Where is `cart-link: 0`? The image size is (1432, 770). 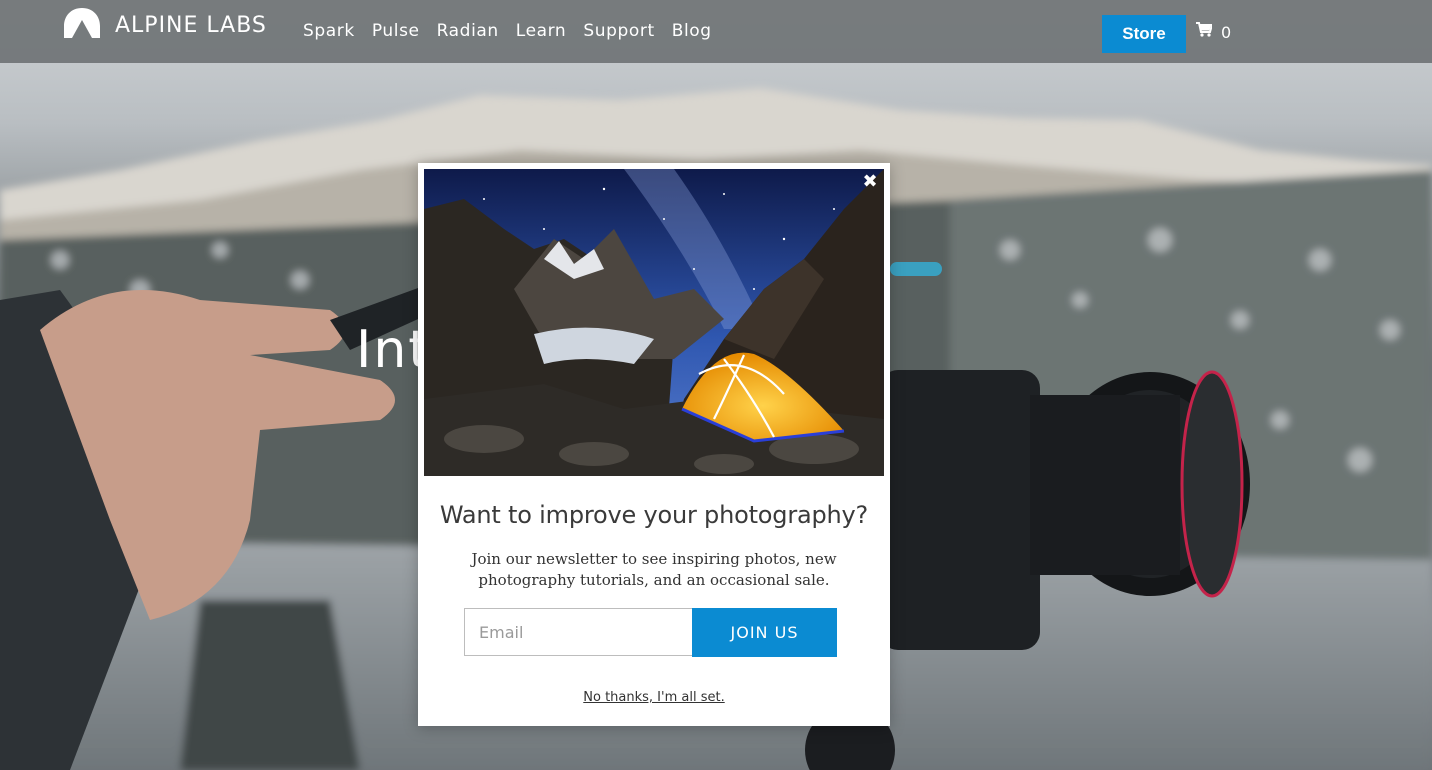 cart-link: 0 is located at coordinates (1213, 32).